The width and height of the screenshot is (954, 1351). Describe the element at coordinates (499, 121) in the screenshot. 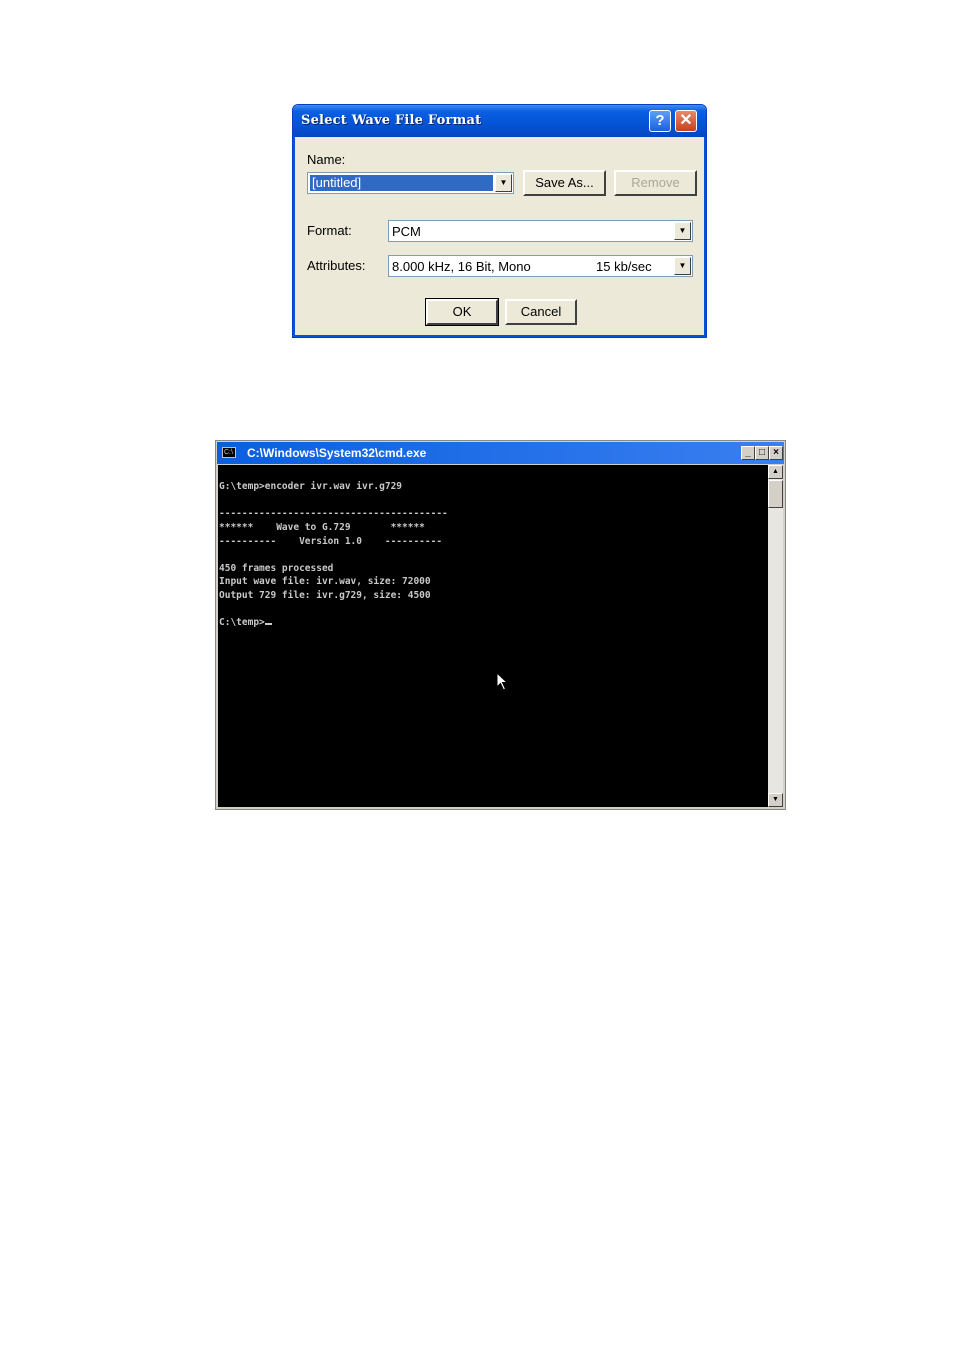

I see `dialog-titlebar: Select Wave File Format ? ✕` at that location.